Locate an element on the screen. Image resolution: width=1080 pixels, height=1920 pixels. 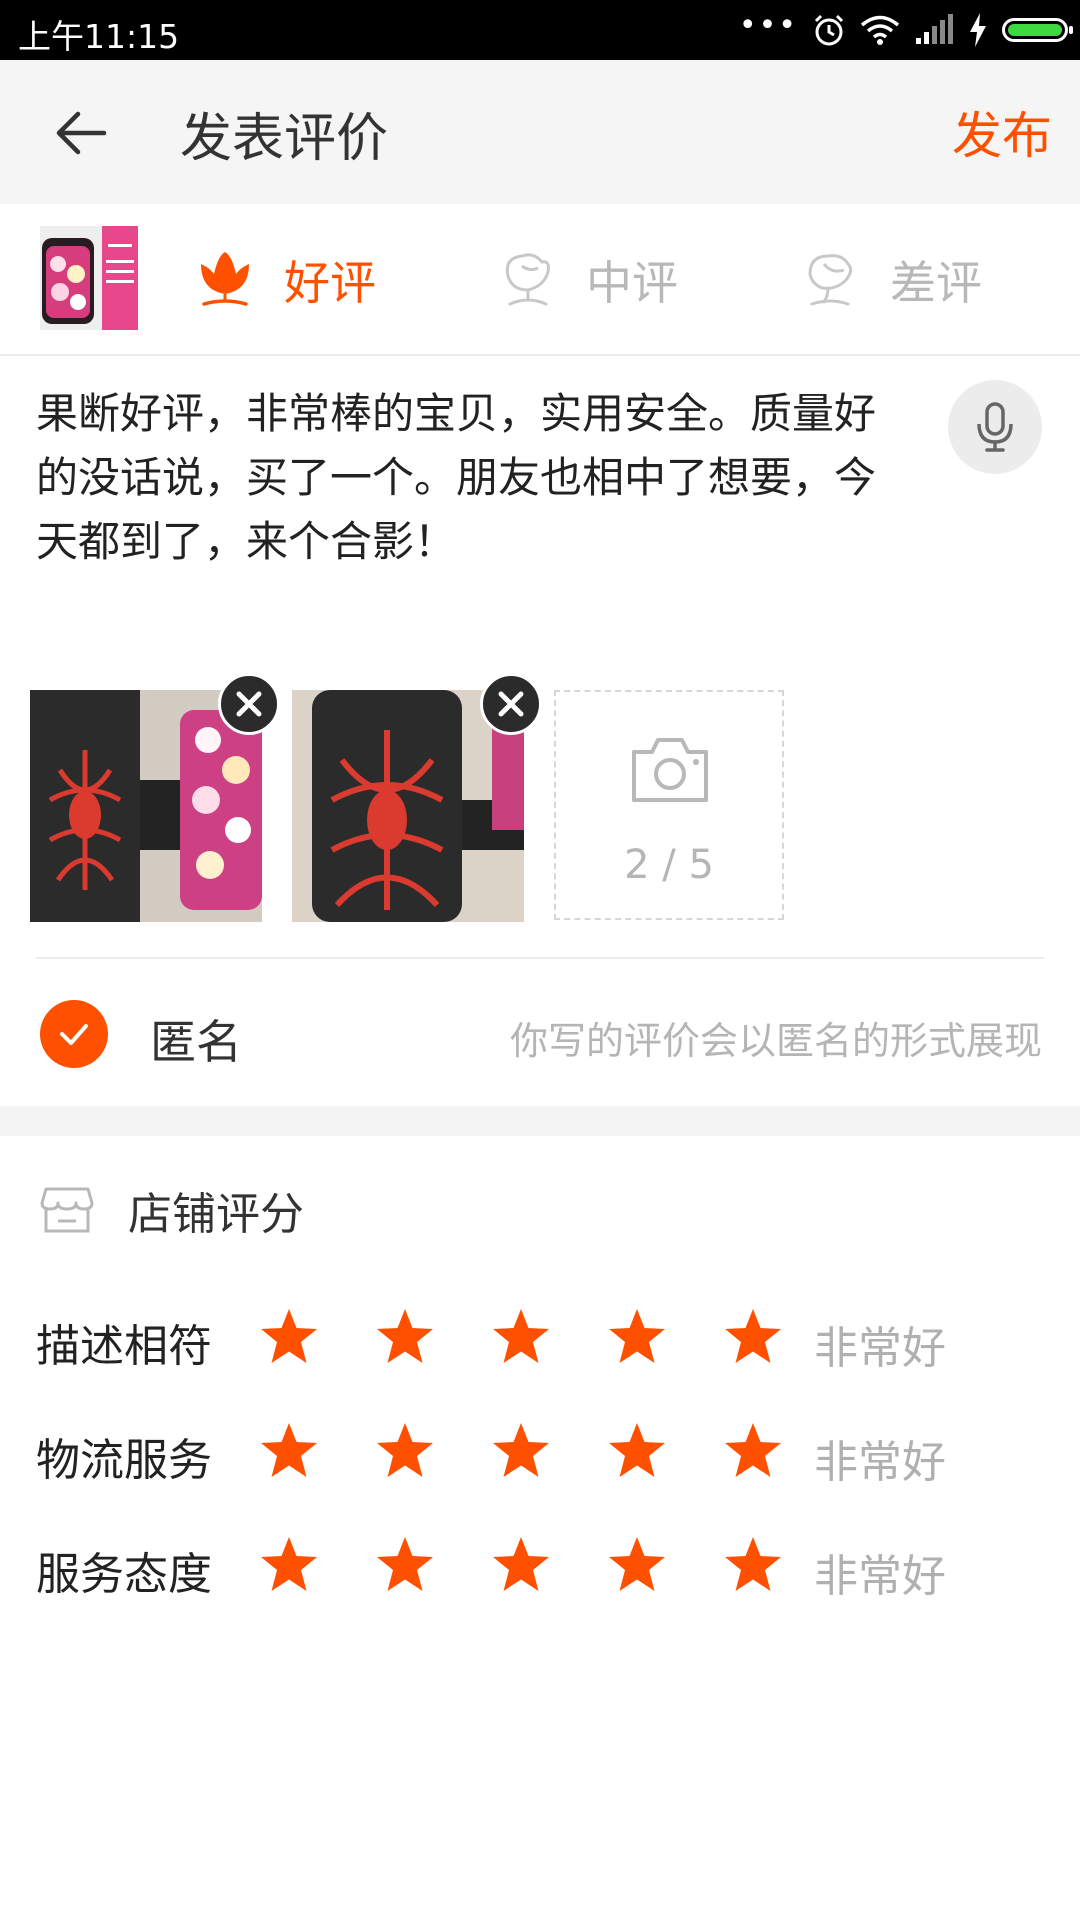
section-separator is located at coordinates (540, 1121).